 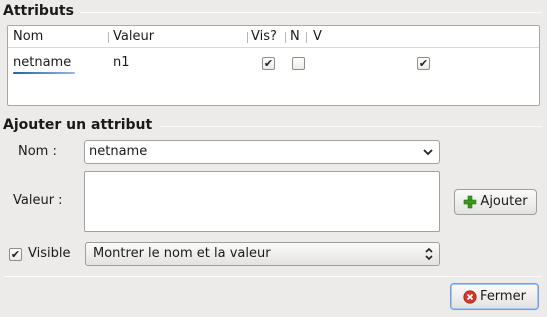 I want to click on visible-toggle-checkbox: ✔, so click(x=15, y=254).